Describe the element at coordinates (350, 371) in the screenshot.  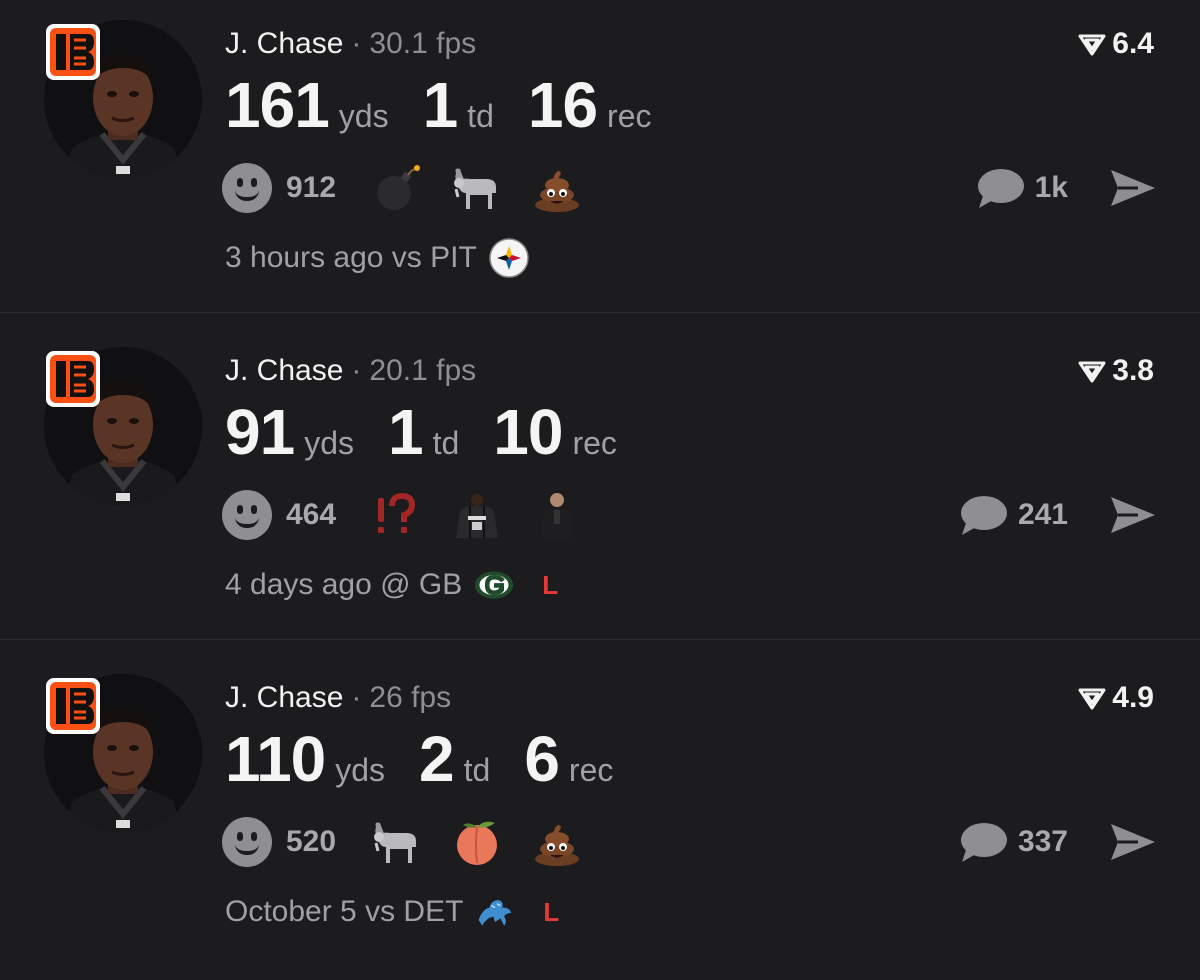
I see `post-header: J. Chase · 20.1 fps` at that location.